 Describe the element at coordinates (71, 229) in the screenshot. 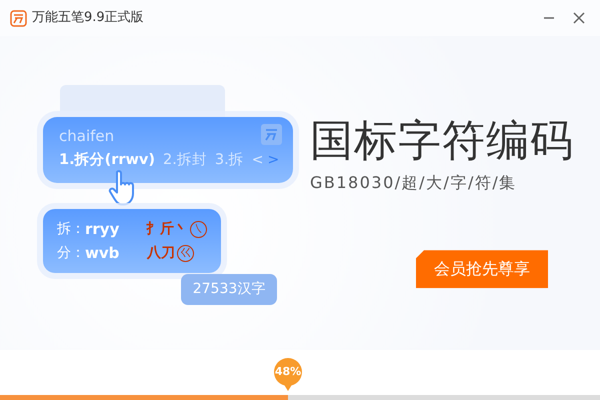

I see `character-label: 拆：` at that location.